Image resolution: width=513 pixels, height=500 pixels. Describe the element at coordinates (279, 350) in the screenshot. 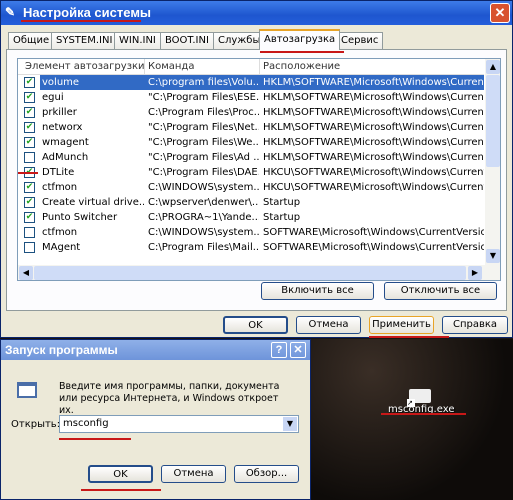

I see `help-icon: ?` at that location.